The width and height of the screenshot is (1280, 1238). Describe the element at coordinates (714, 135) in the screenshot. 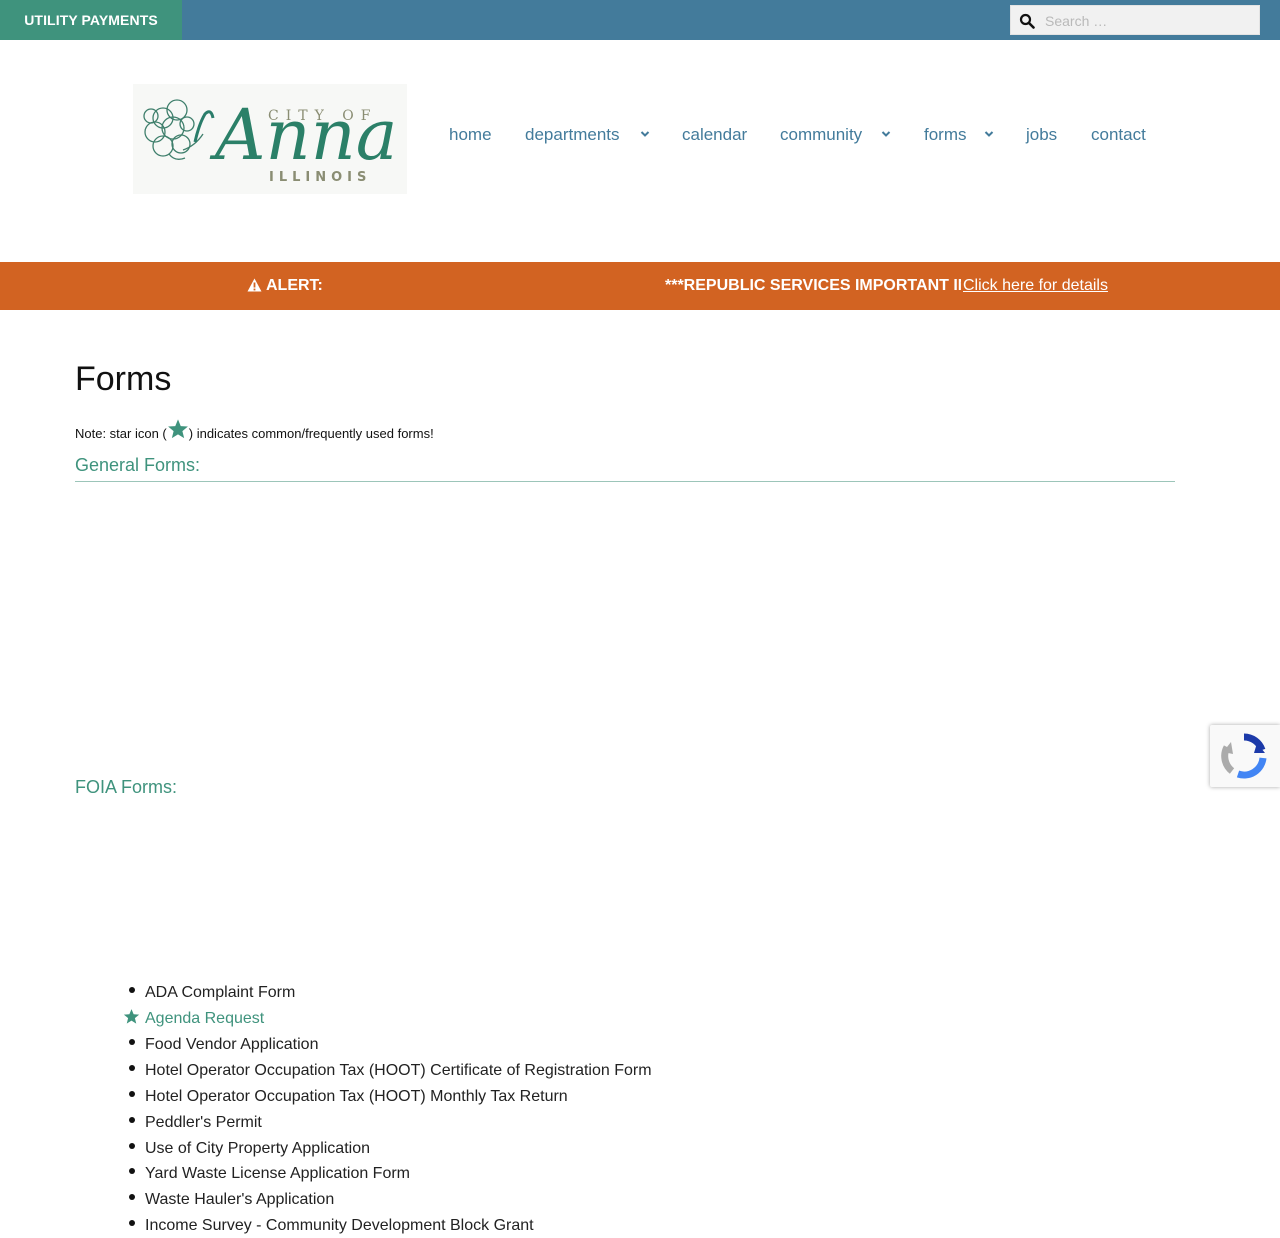

I see `nav-item-calendar: calendar` at that location.